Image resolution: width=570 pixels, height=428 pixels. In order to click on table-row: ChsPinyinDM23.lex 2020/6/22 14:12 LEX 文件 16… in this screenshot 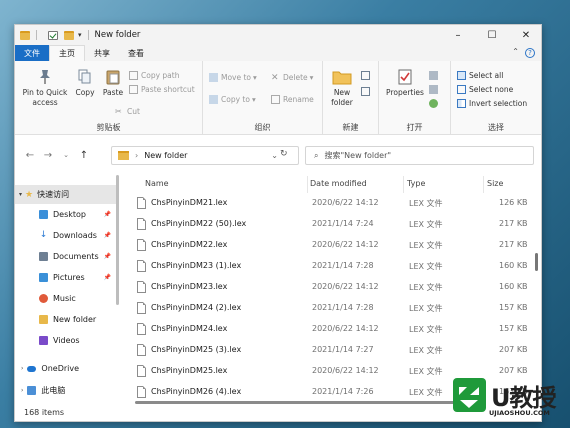, I will do `click(334, 288)`.